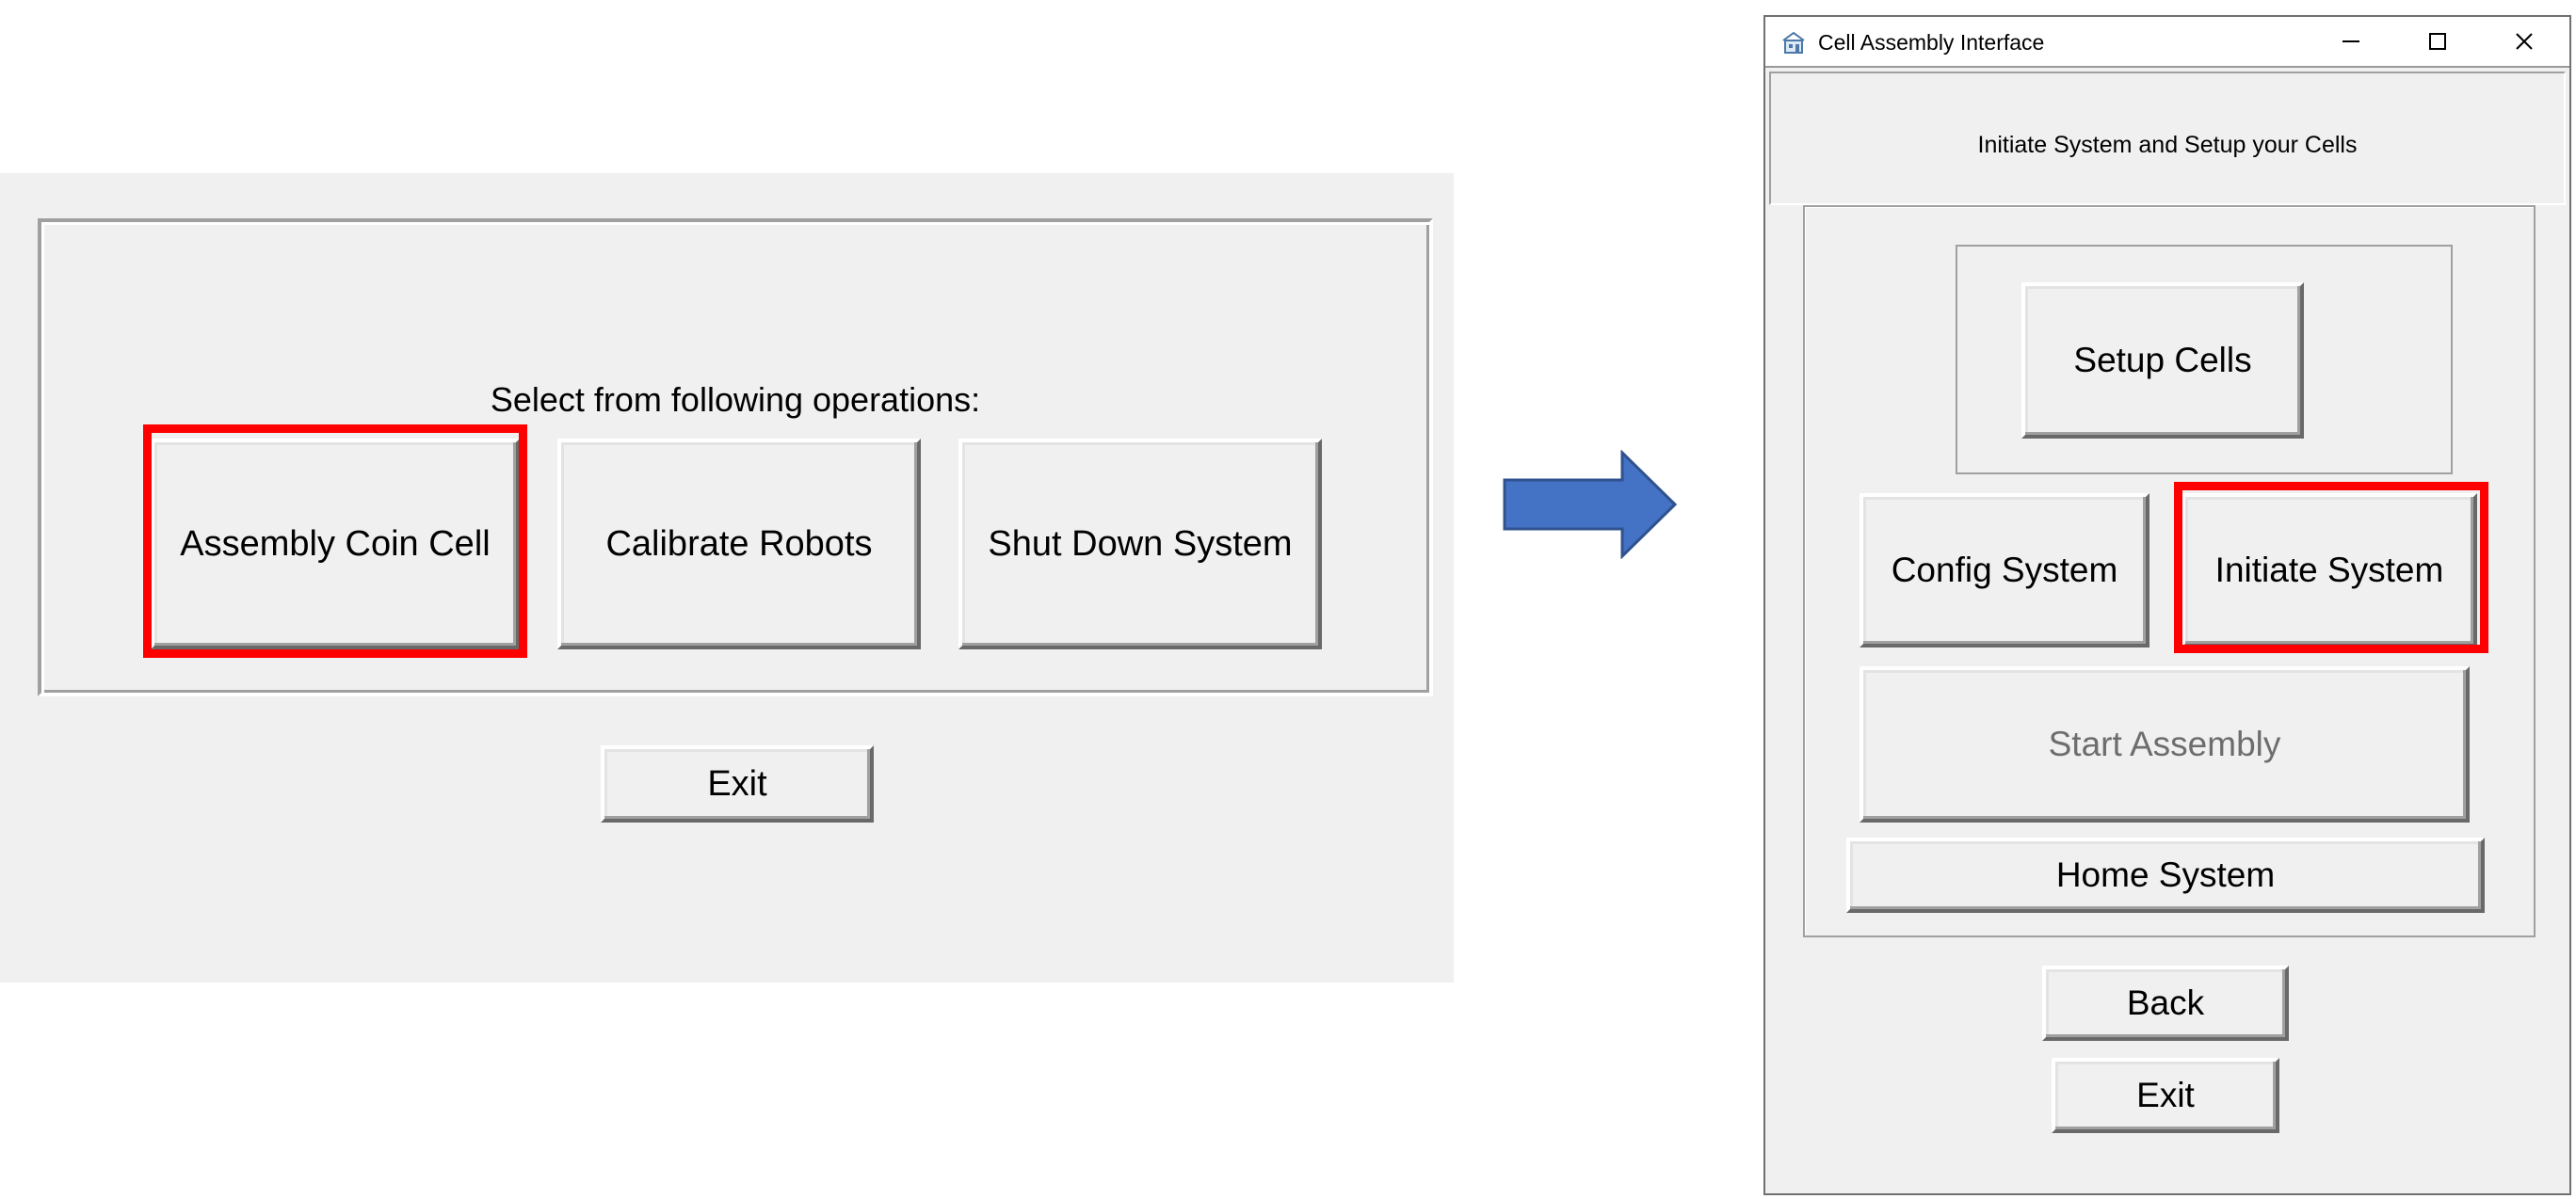  What do you see at coordinates (335, 544) in the screenshot?
I see `assembly-coin-cell-button: Assembly Coin Cell` at bounding box center [335, 544].